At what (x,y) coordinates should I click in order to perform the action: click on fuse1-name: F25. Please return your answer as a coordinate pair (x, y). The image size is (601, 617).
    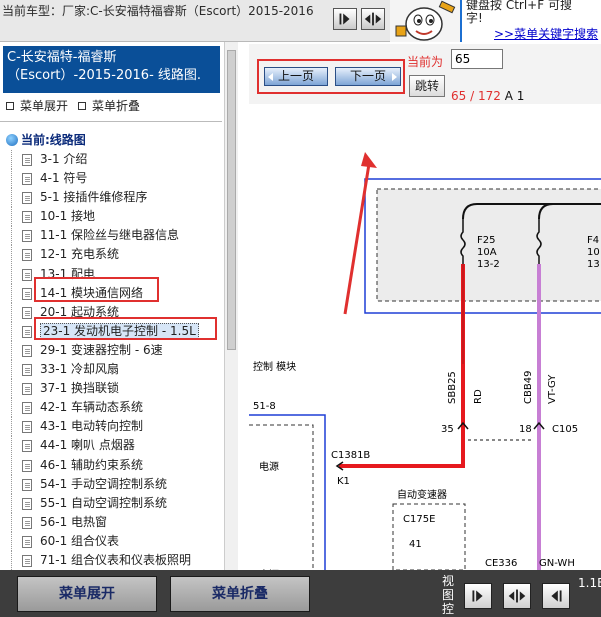
    Looking at the image, I should click on (486, 240).